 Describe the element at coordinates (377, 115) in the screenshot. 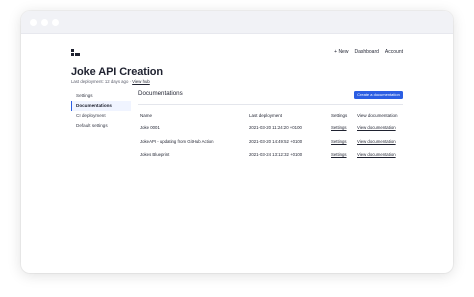

I see `column-header-view-documentation: View documentation` at that location.